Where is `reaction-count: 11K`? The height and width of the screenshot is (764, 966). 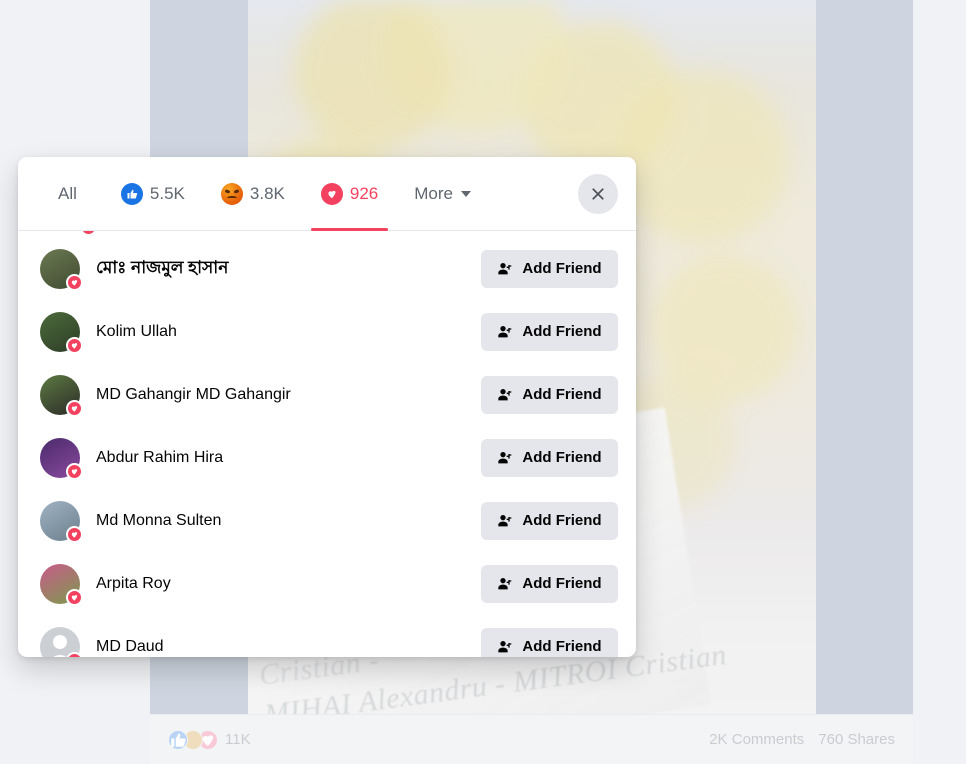
reaction-count: 11K is located at coordinates (238, 739).